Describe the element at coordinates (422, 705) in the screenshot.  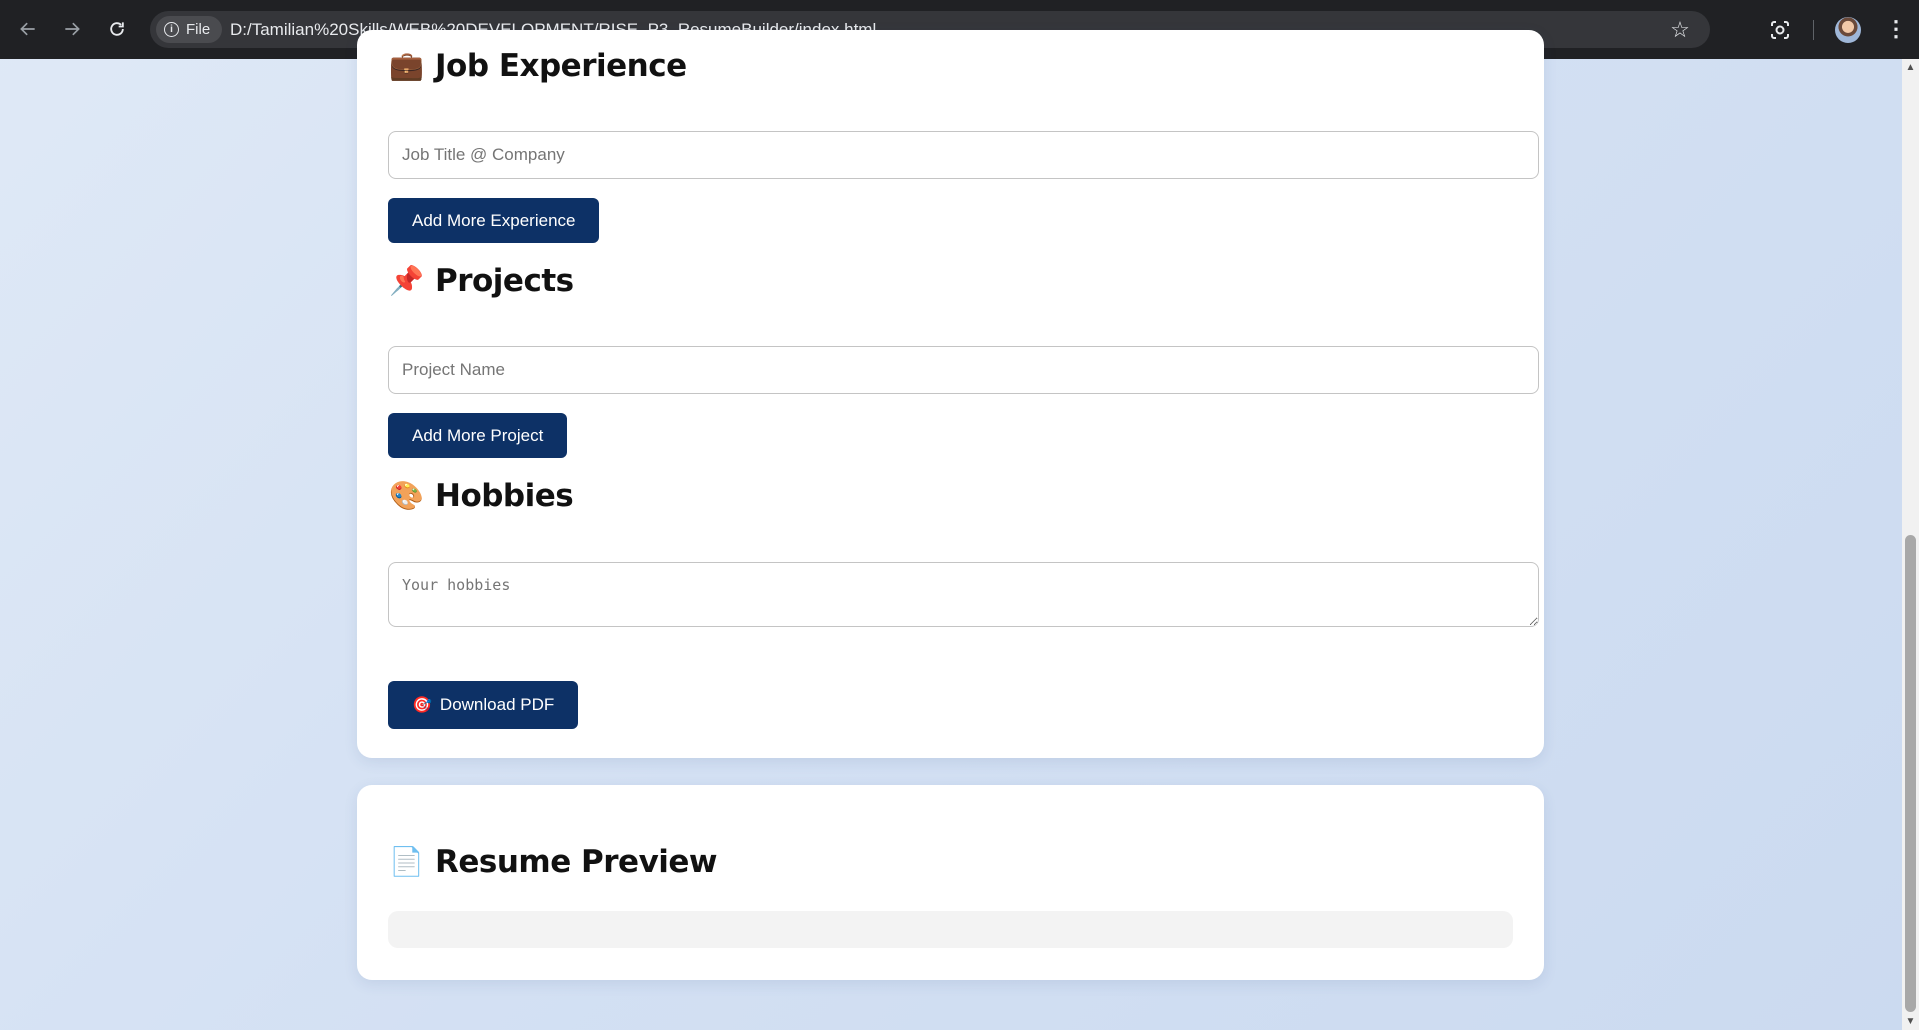
I see `target-icon: 🎯` at that location.